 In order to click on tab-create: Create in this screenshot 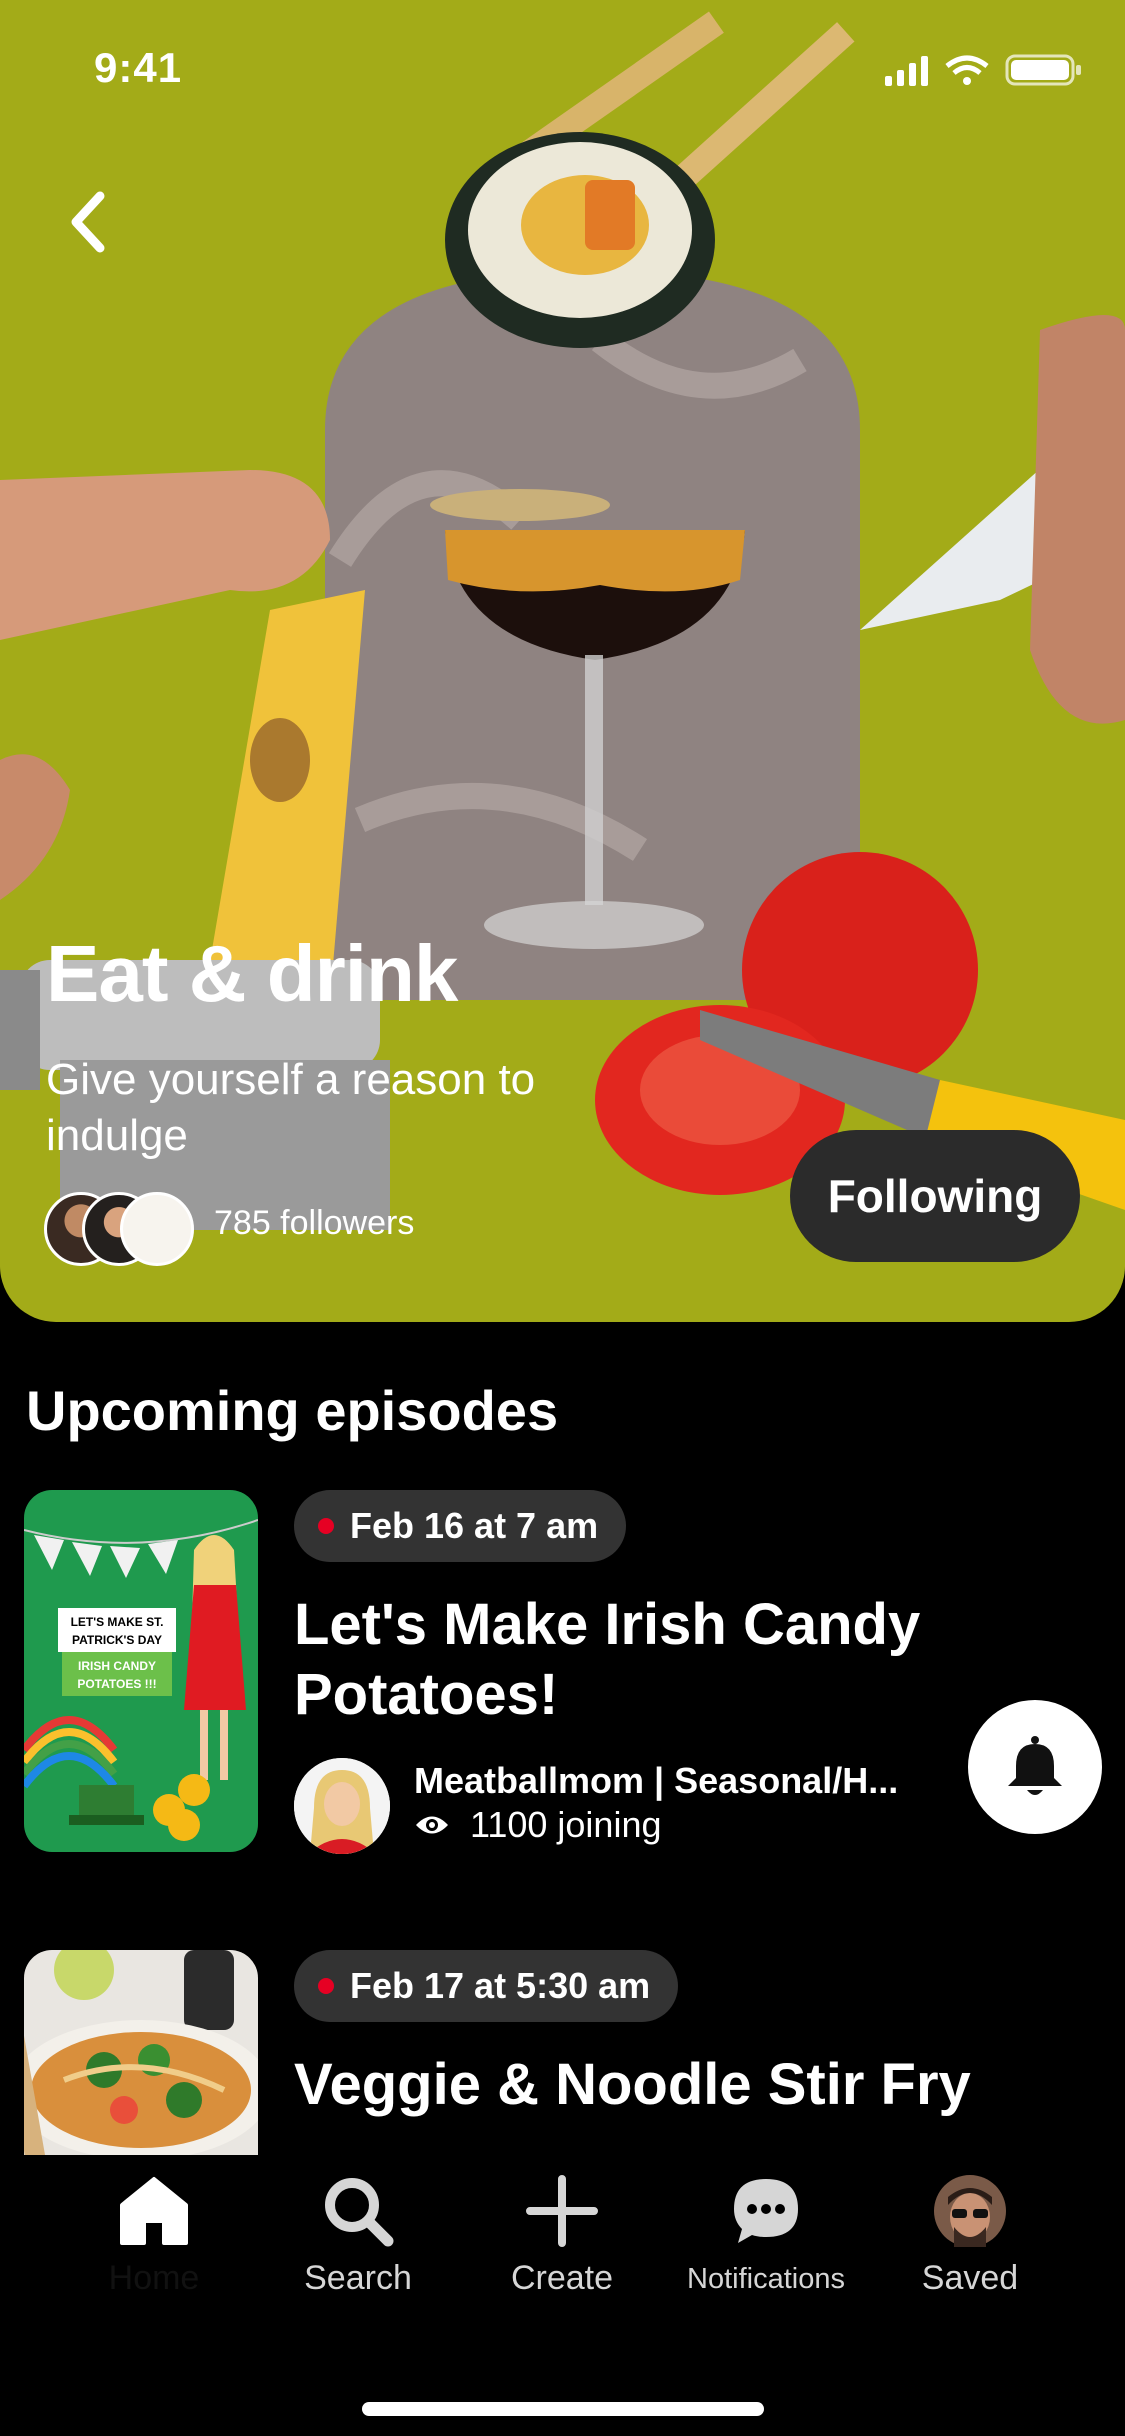, I will do `click(562, 2236)`.